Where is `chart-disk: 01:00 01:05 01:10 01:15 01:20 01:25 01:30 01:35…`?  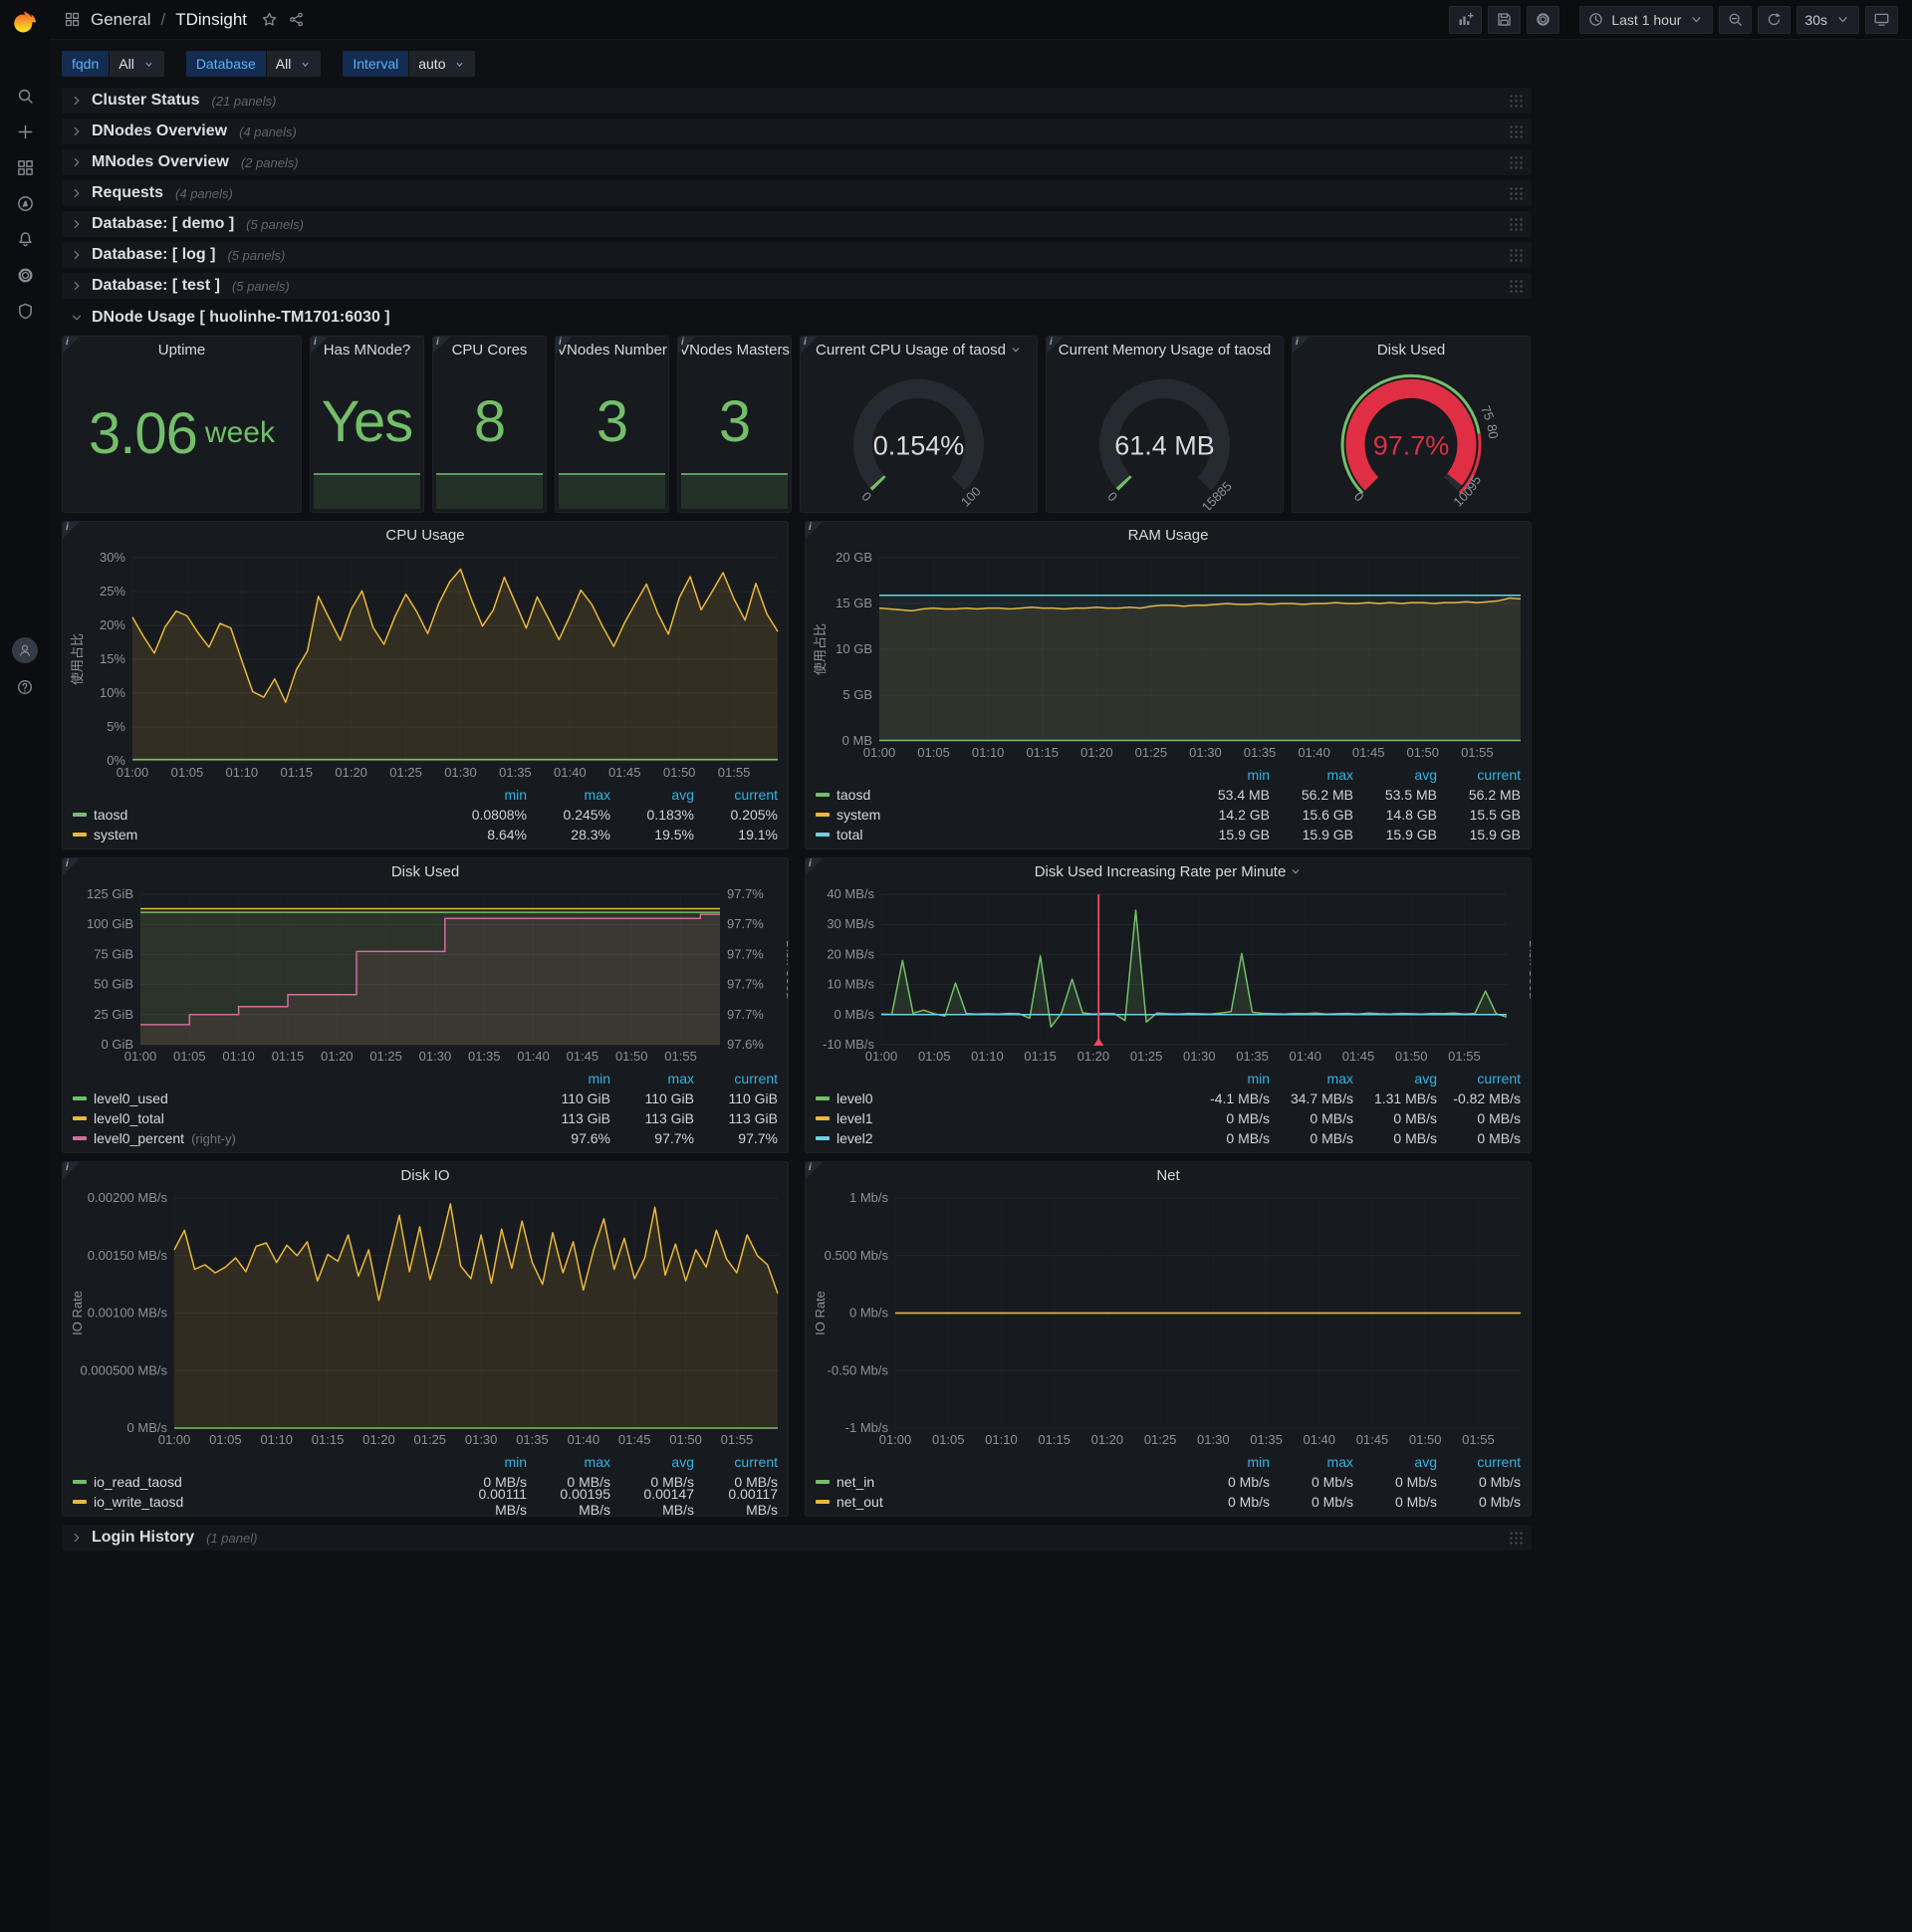
chart-disk: 01:00 01:05 01:10 01:15 01:20 01:25 01:30 01:35… is located at coordinates (425, 977).